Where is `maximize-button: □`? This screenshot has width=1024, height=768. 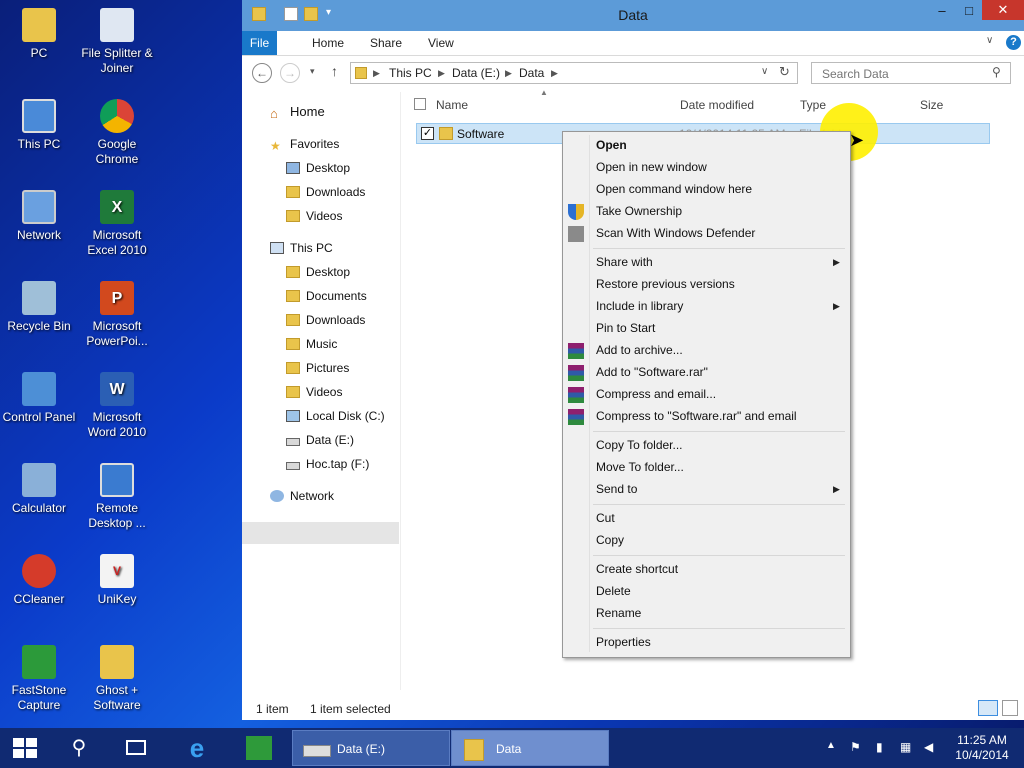 maximize-button: □ is located at coordinates (969, 11).